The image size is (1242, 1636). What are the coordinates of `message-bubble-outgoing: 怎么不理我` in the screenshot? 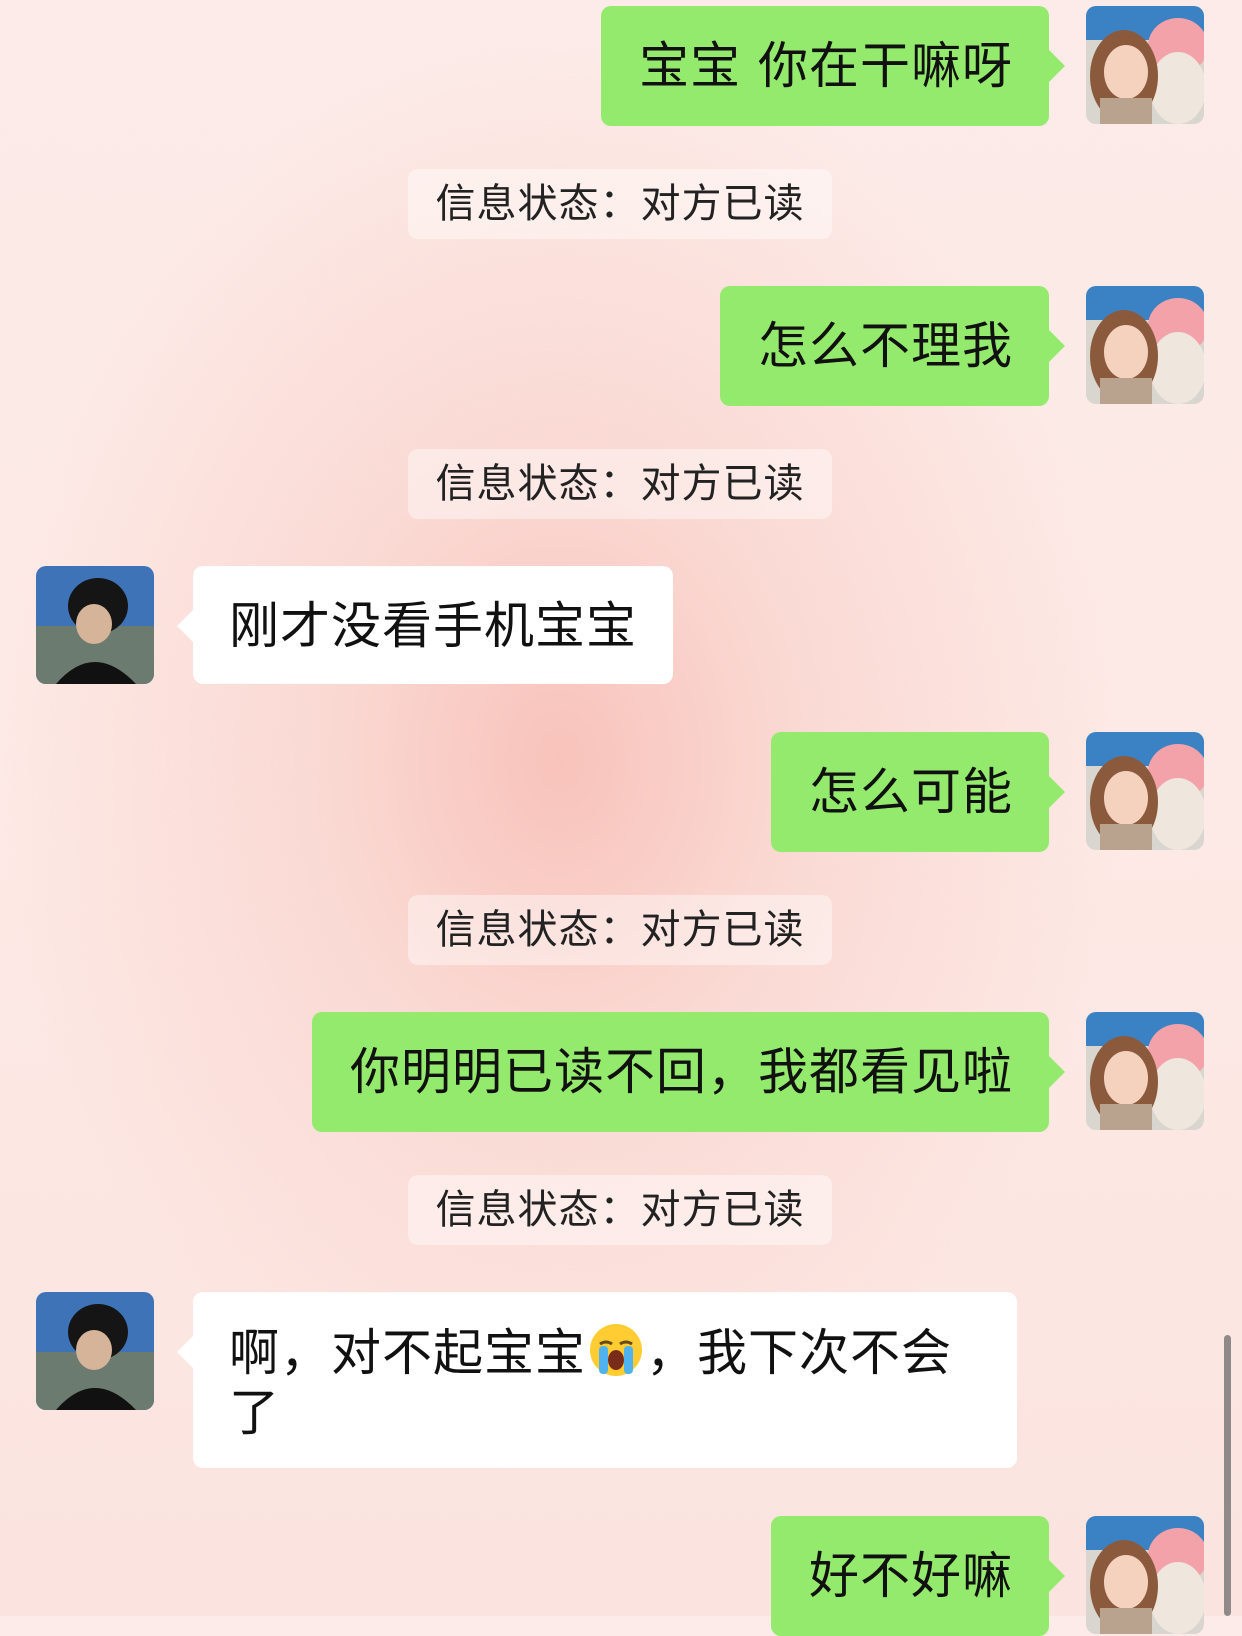 It's located at (892, 346).